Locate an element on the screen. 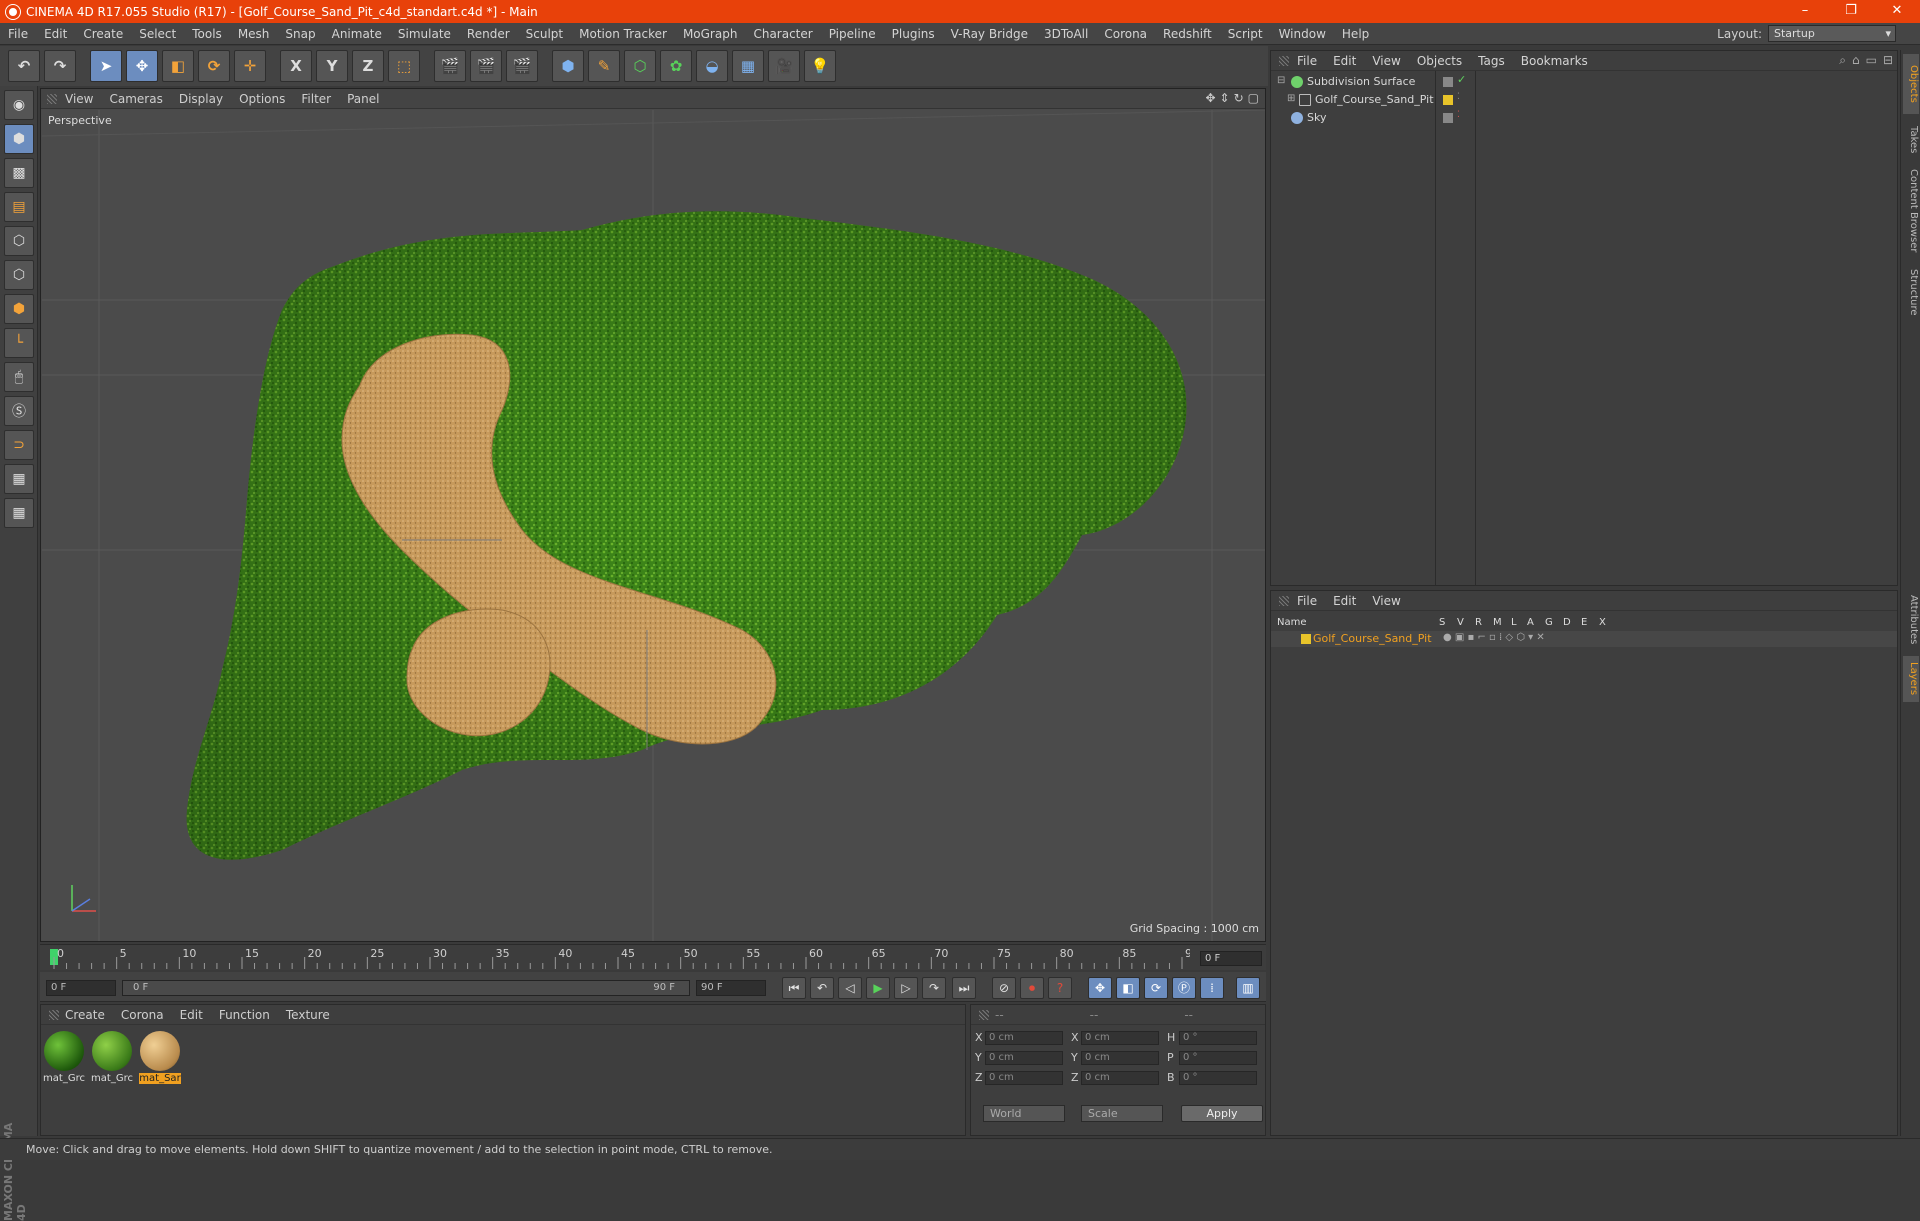 Image resolution: width=1920 pixels, height=1221 pixels. coordinate-system-button: ⬚ is located at coordinates (404, 66).